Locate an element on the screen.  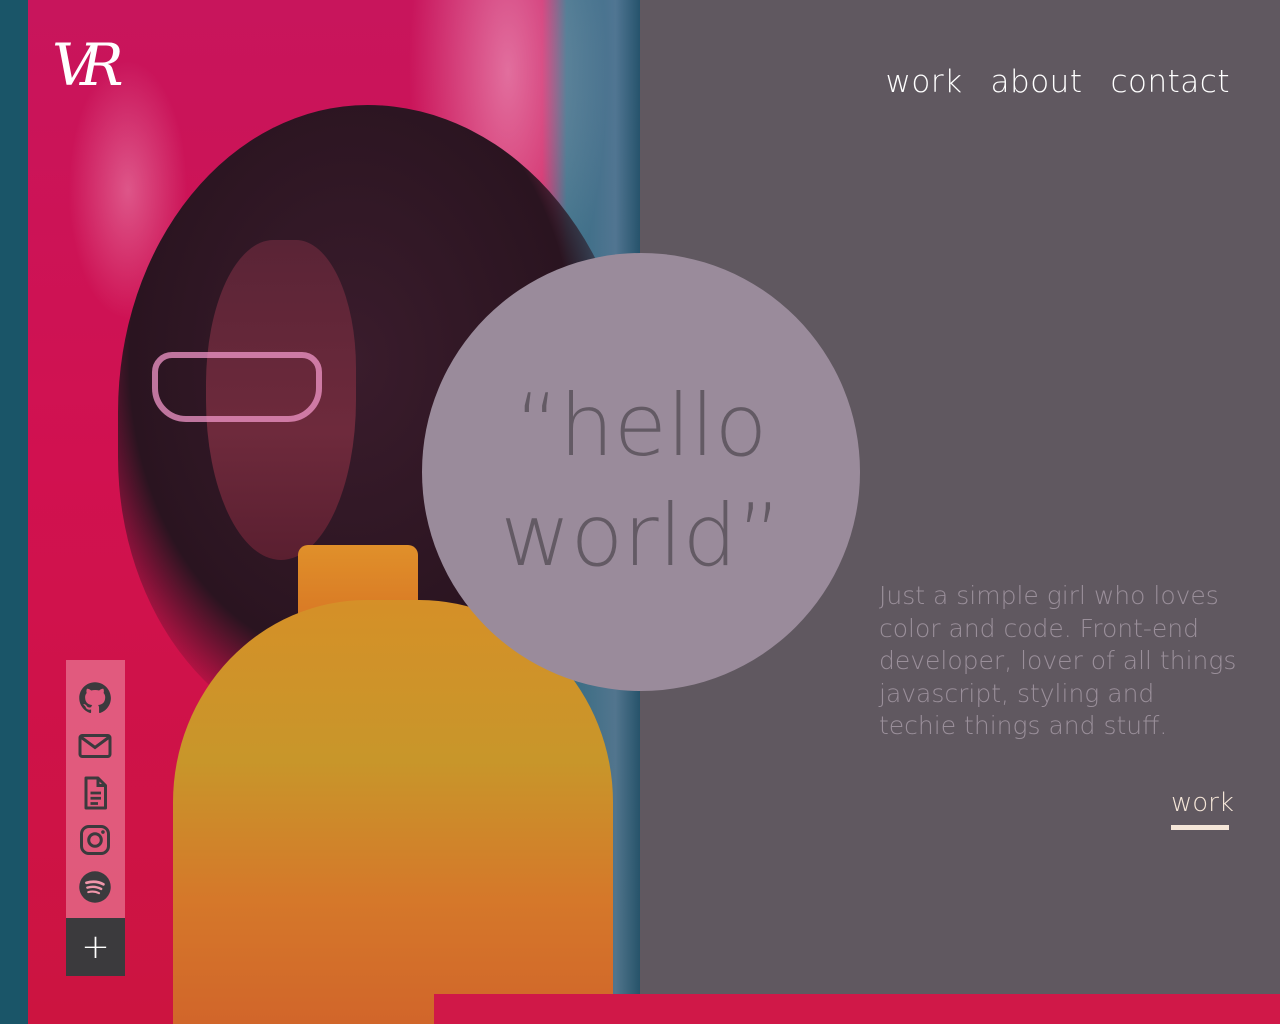
nav-work-link: work is located at coordinates (924, 82).